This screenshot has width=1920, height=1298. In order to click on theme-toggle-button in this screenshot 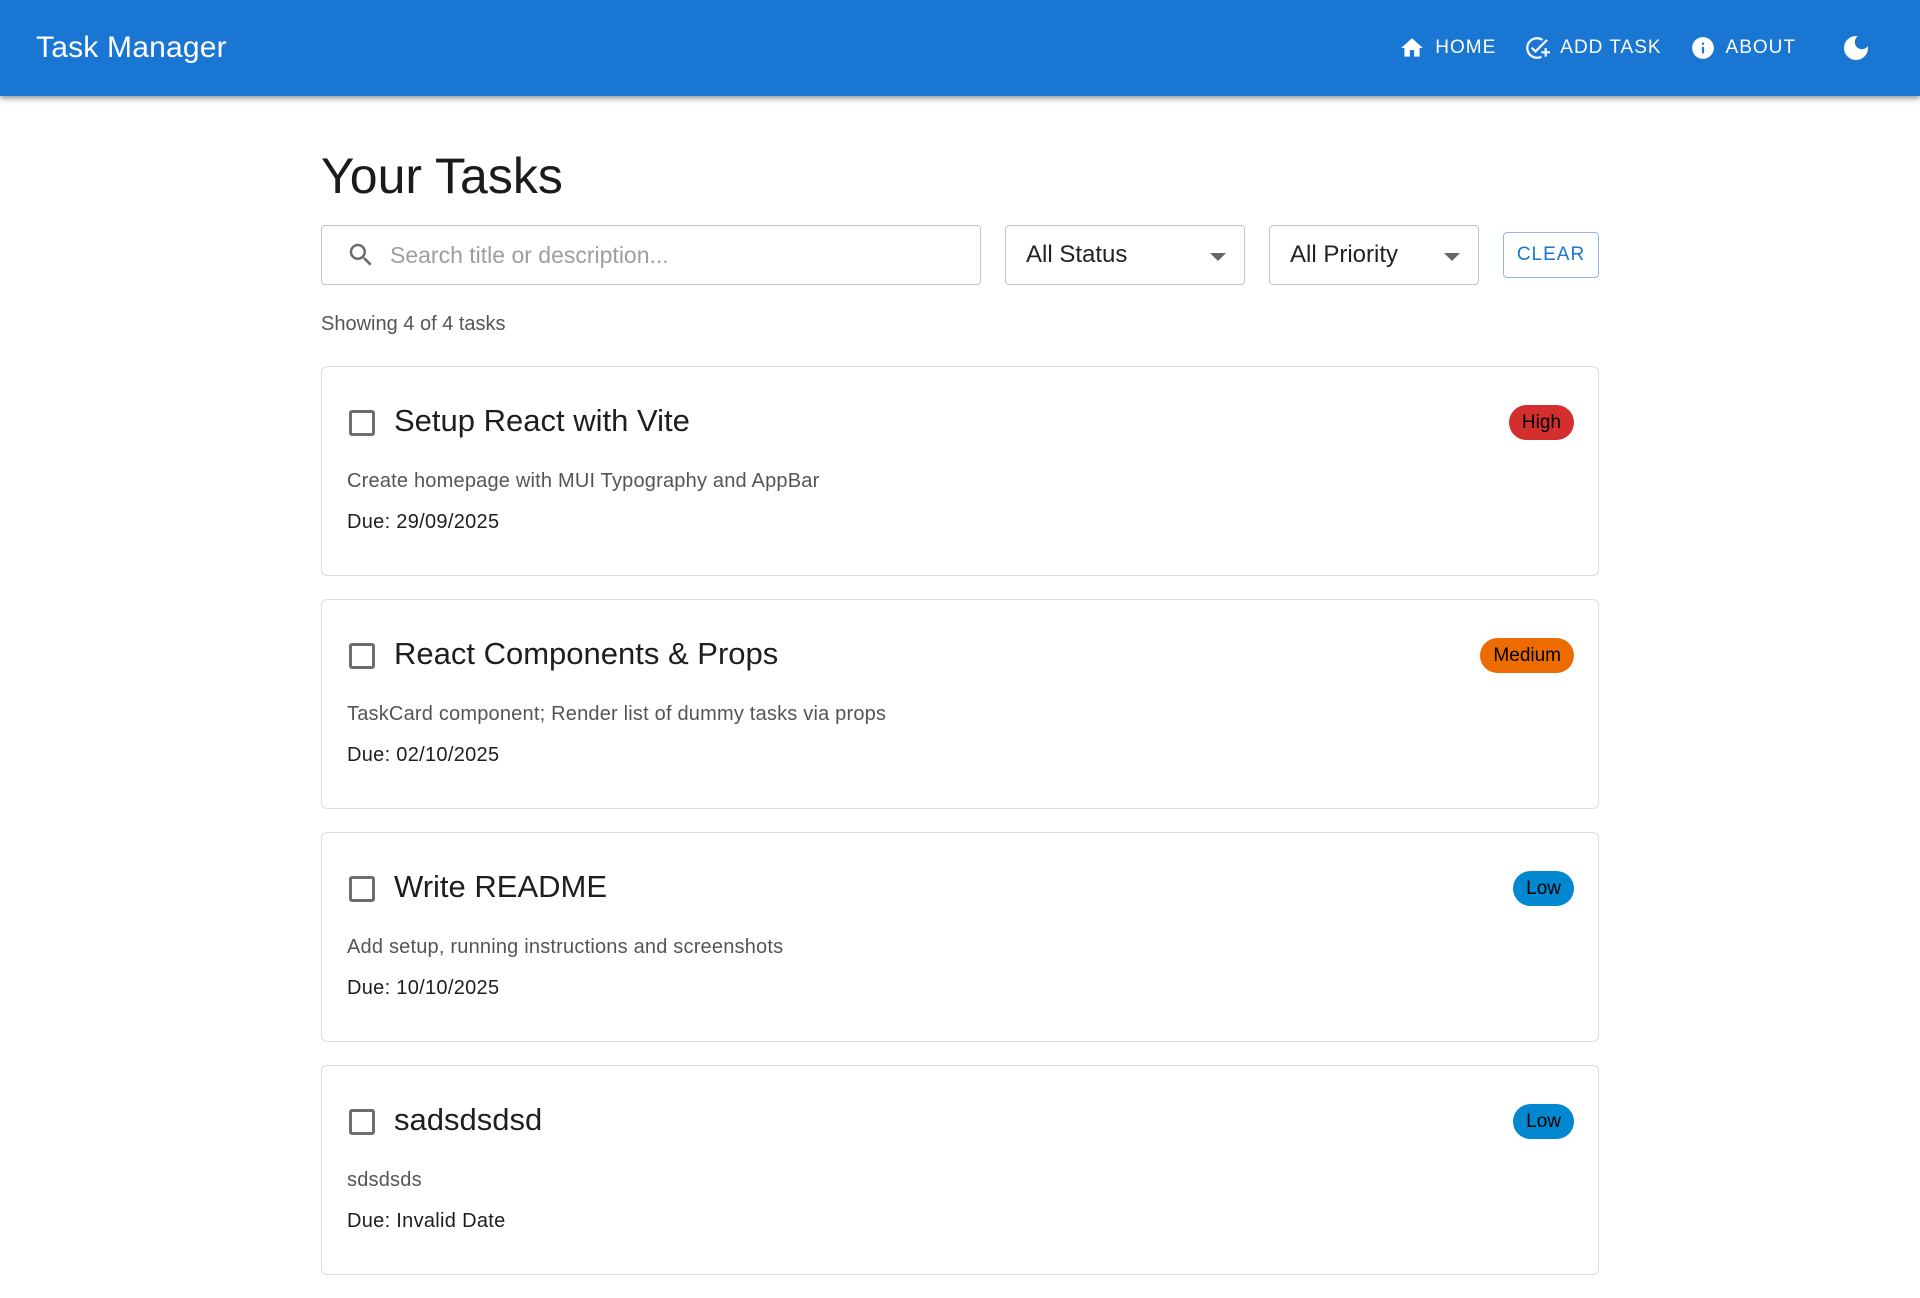, I will do `click(1856, 48)`.